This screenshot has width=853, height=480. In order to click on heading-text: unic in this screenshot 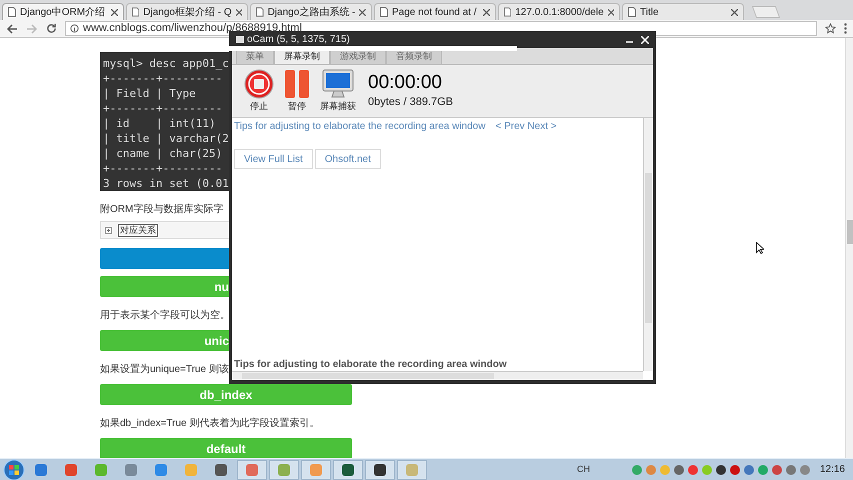, I will do `click(216, 341)`.